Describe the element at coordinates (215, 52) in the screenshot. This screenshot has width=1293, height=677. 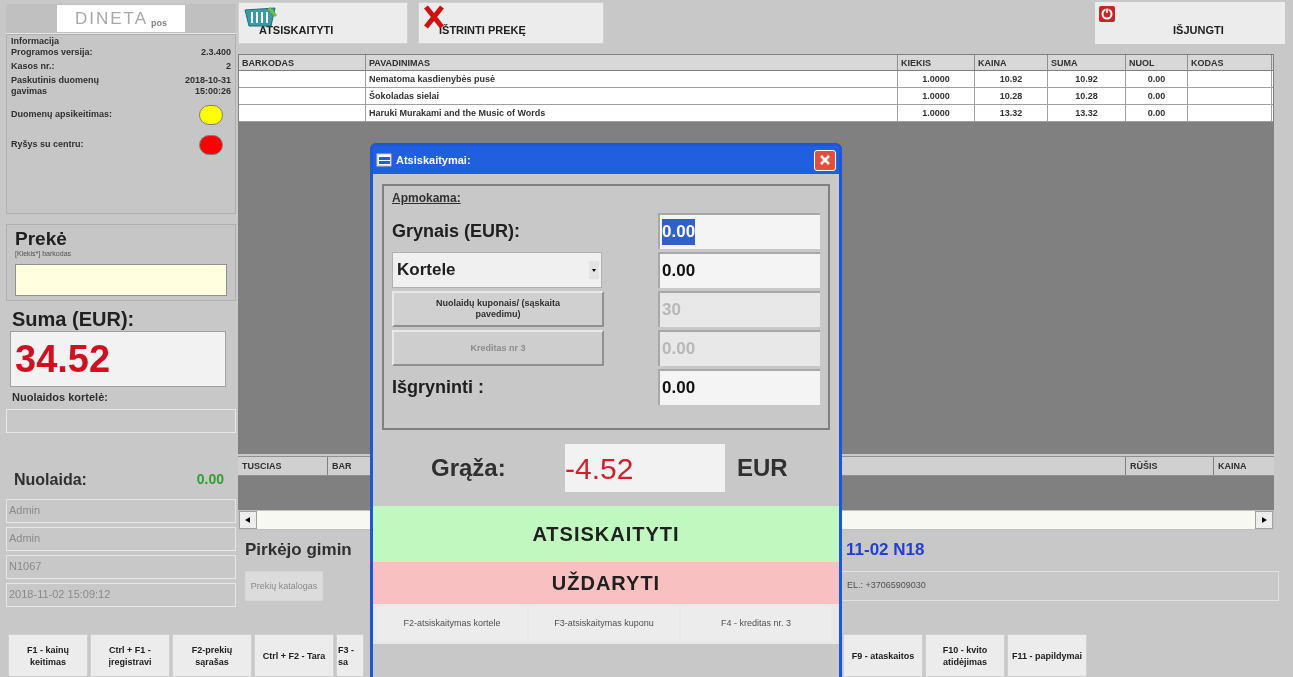
I see `info-value: 2.3.400` at that location.